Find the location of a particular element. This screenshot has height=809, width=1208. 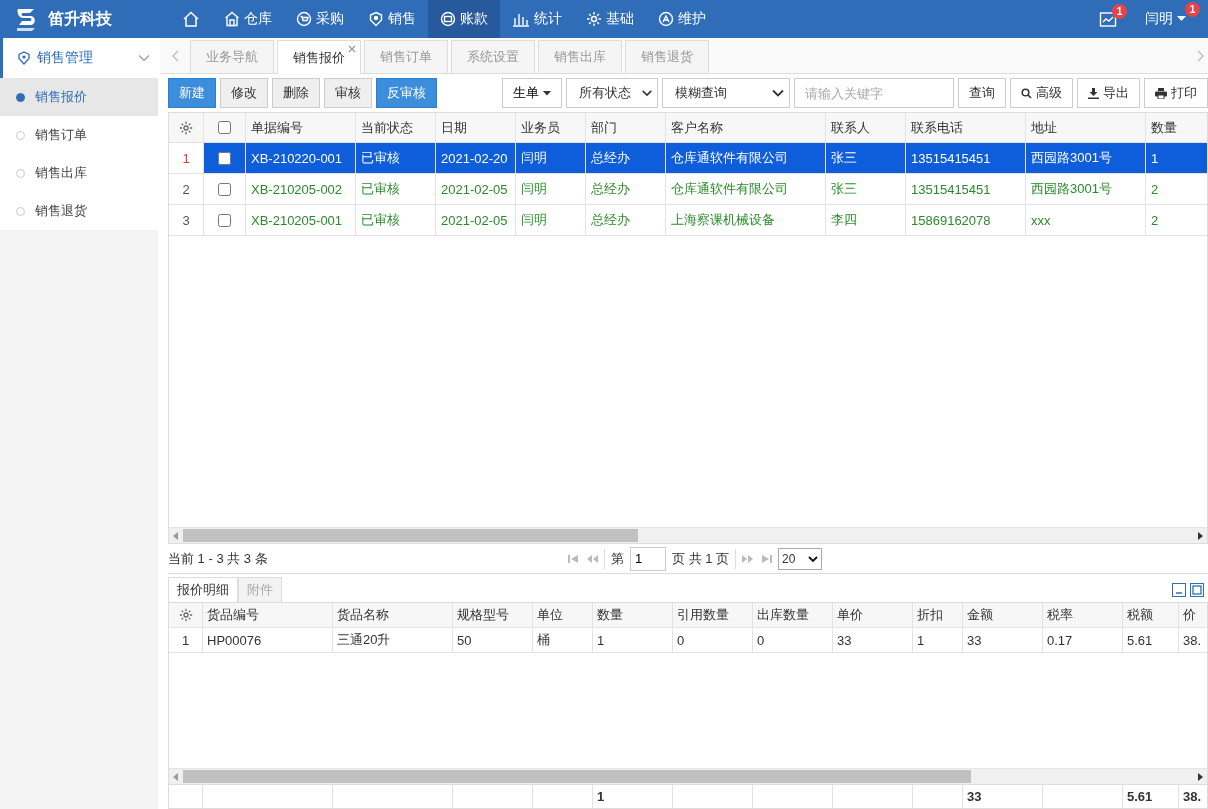

action-button: 打印 is located at coordinates (1176, 93).